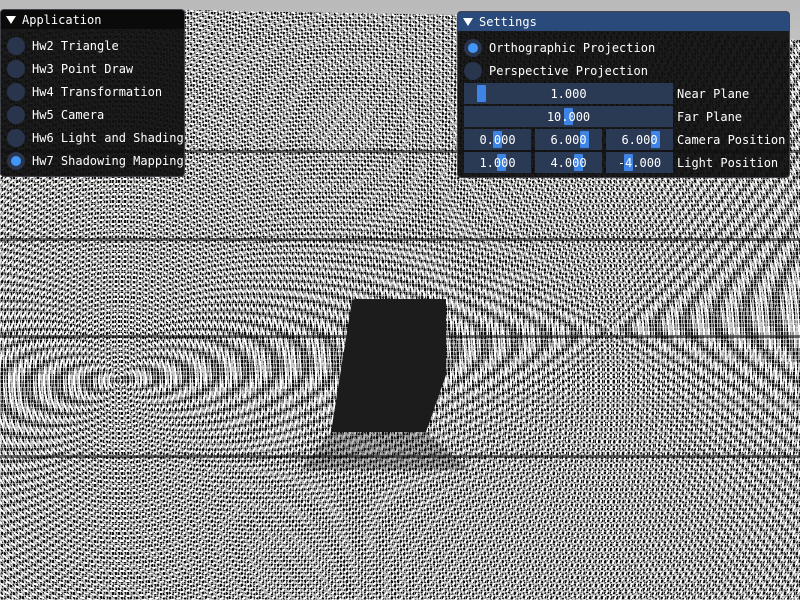 The width and height of the screenshot is (800, 600). I want to click on near-plane-slider: 1.000, so click(568, 93).